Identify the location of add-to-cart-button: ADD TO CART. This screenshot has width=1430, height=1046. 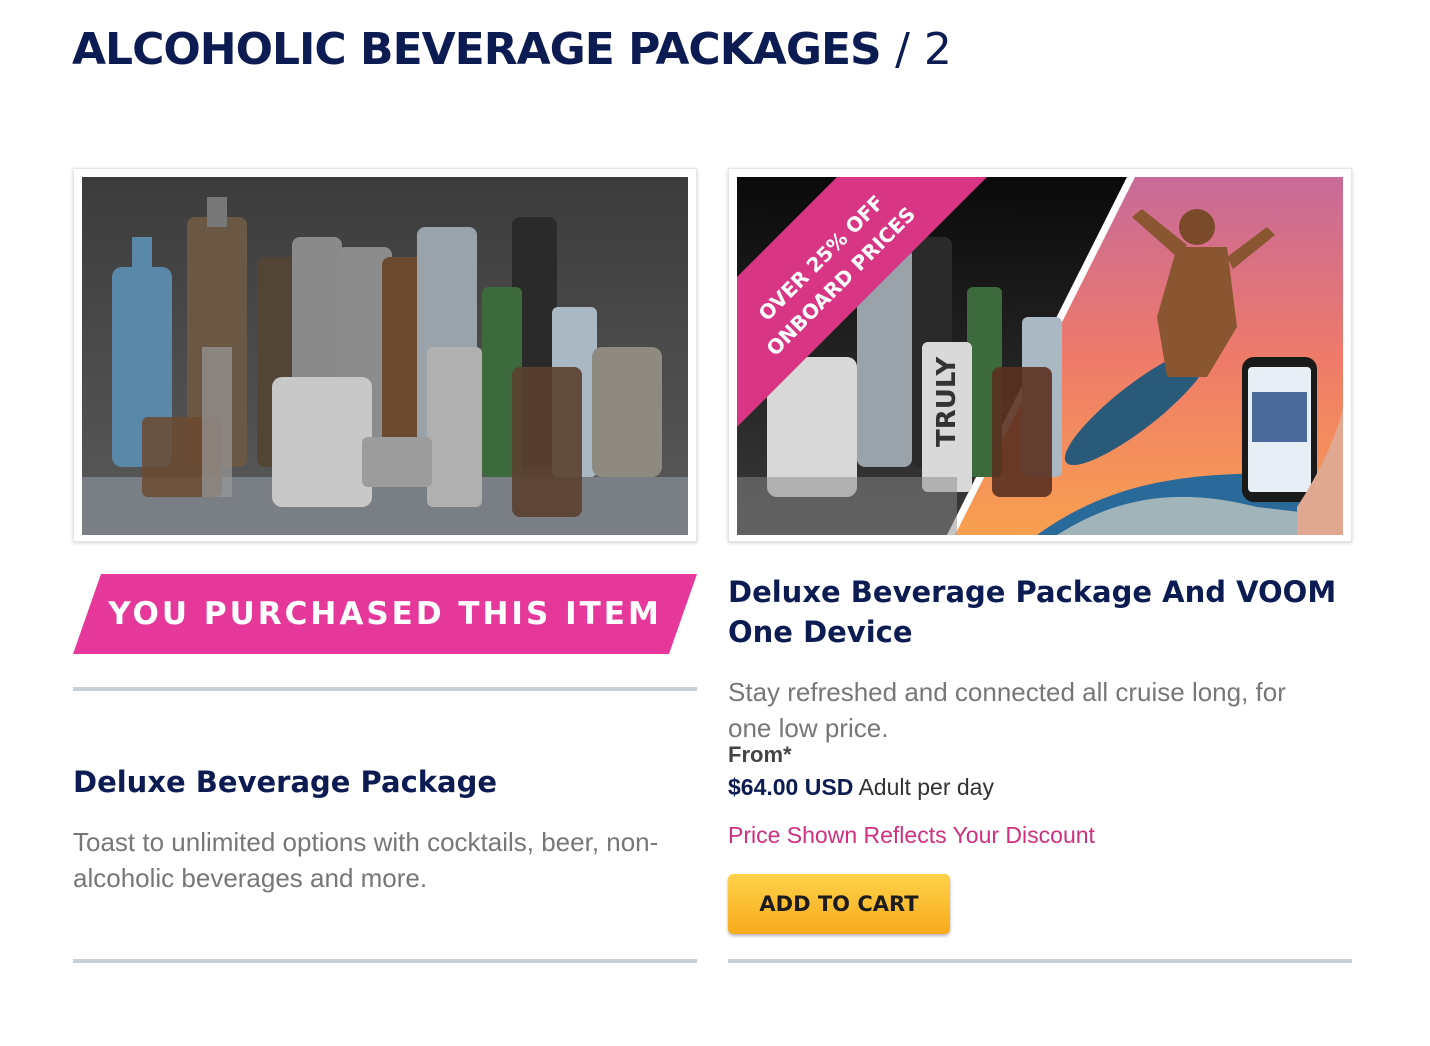
(839, 904).